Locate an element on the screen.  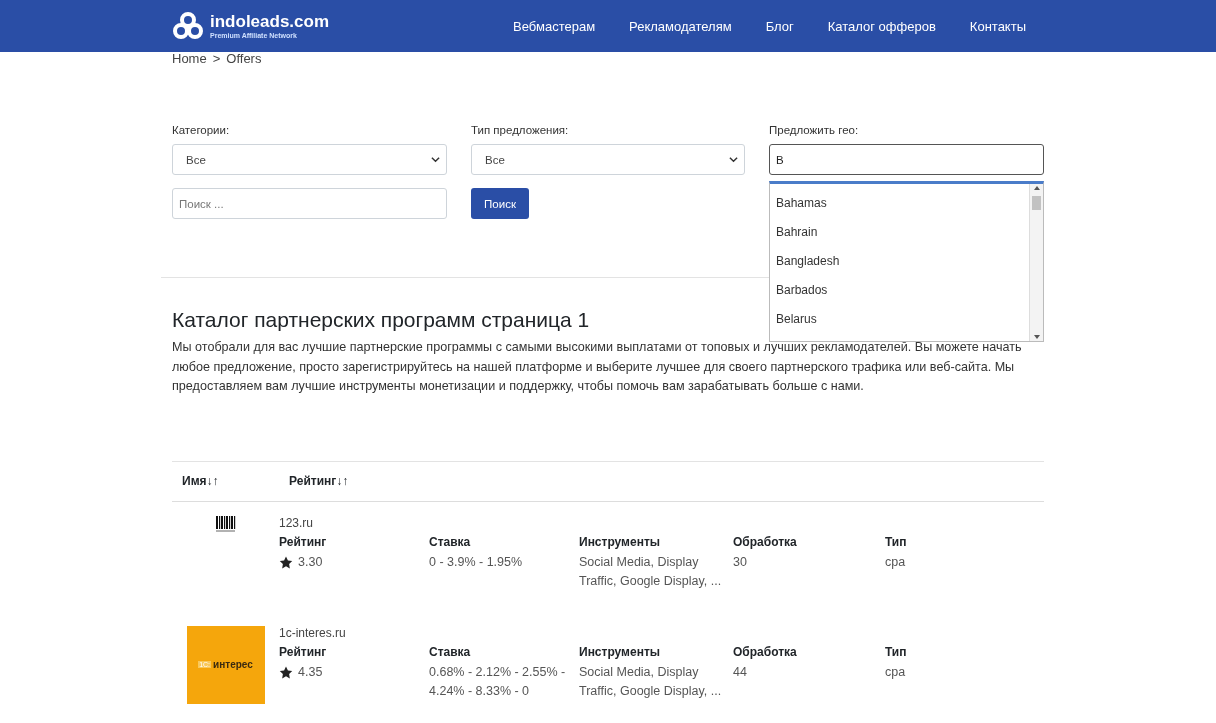
suggestion-item: Bangladesh is located at coordinates (899, 260).